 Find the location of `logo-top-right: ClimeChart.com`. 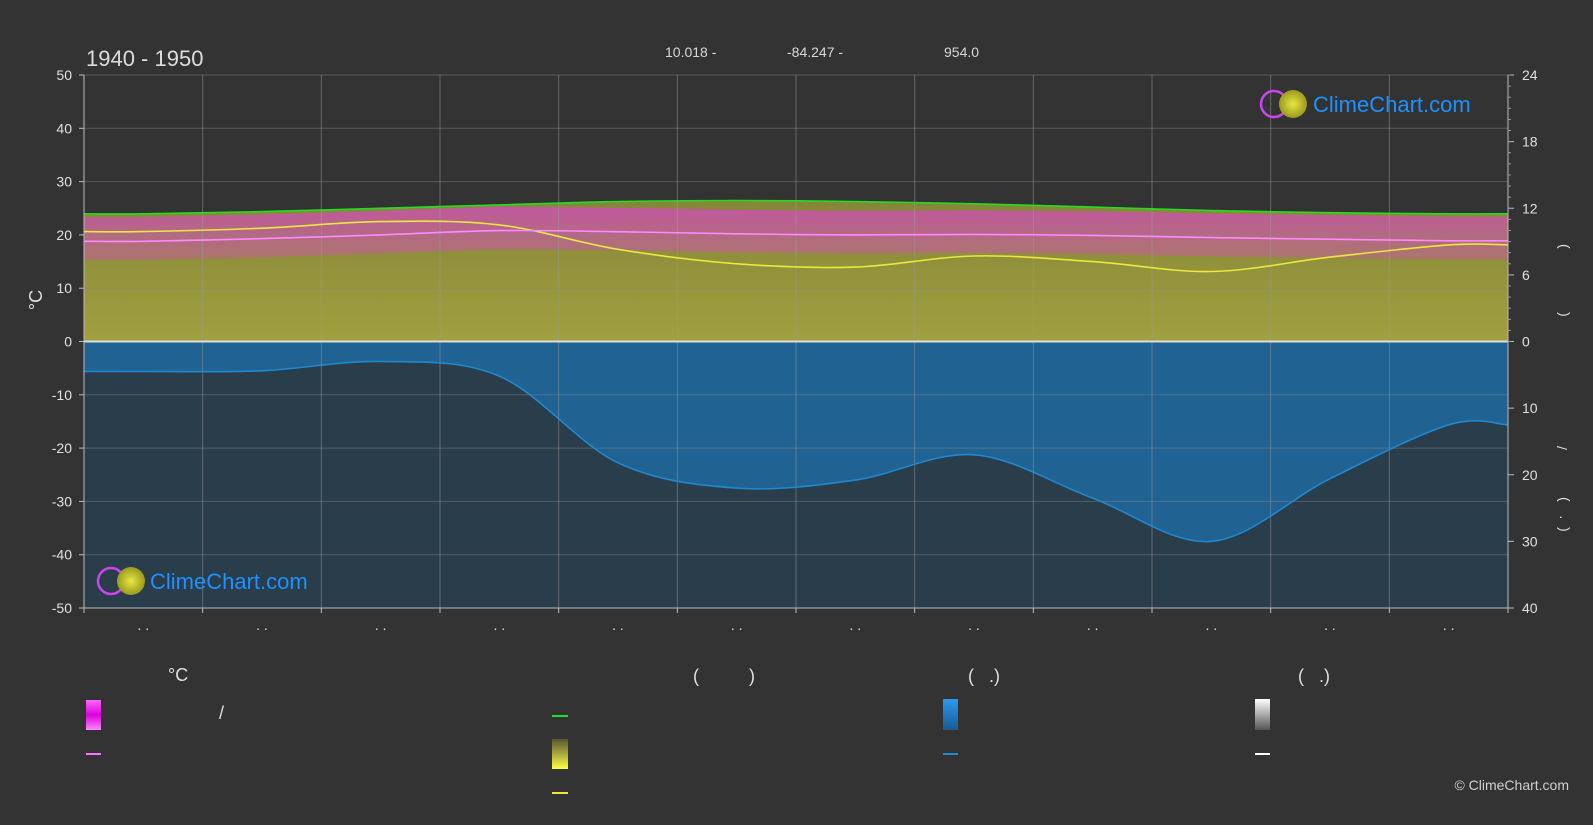

logo-top-right: ClimeChart.com is located at coordinates (1365, 104).